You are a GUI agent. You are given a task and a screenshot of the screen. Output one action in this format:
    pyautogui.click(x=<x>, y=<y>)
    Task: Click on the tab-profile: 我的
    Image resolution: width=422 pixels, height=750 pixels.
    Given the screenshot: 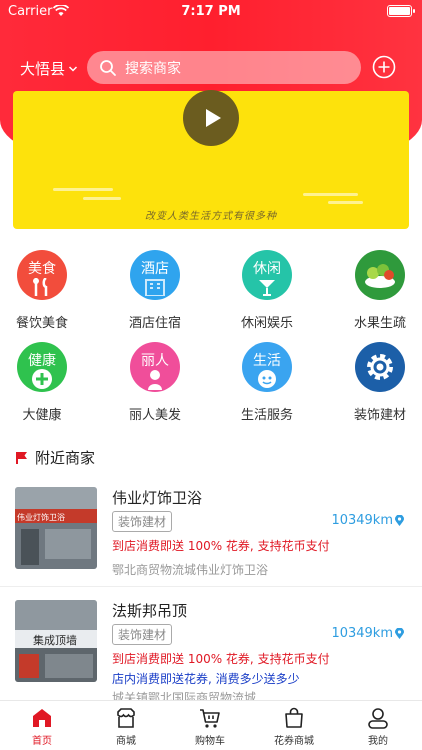 What is the action you would take?
    pyautogui.click(x=378, y=727)
    